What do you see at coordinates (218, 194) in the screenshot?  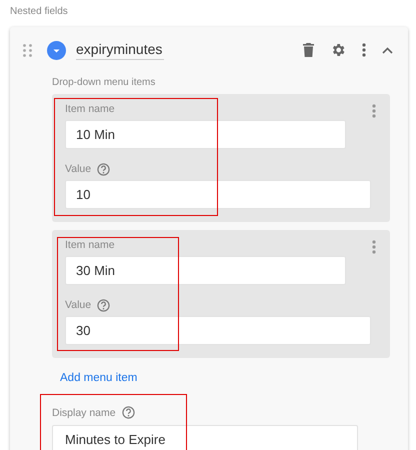 I see `value-field: 10` at bounding box center [218, 194].